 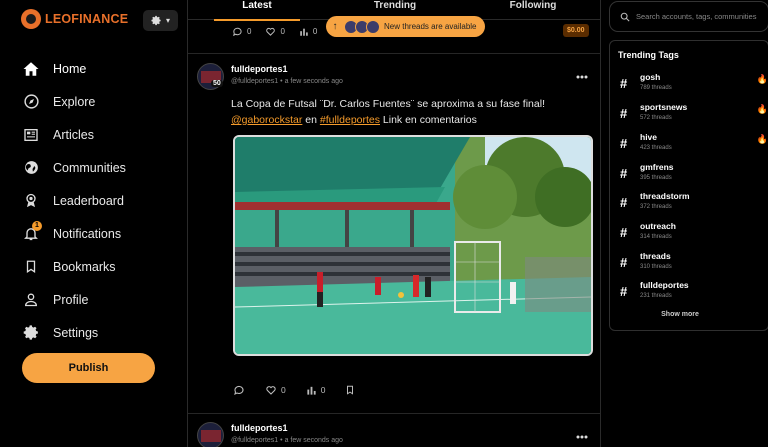 What do you see at coordinates (692, 205) in the screenshot?
I see `trending-tag-item: # threadstorm 372 threads` at bounding box center [692, 205].